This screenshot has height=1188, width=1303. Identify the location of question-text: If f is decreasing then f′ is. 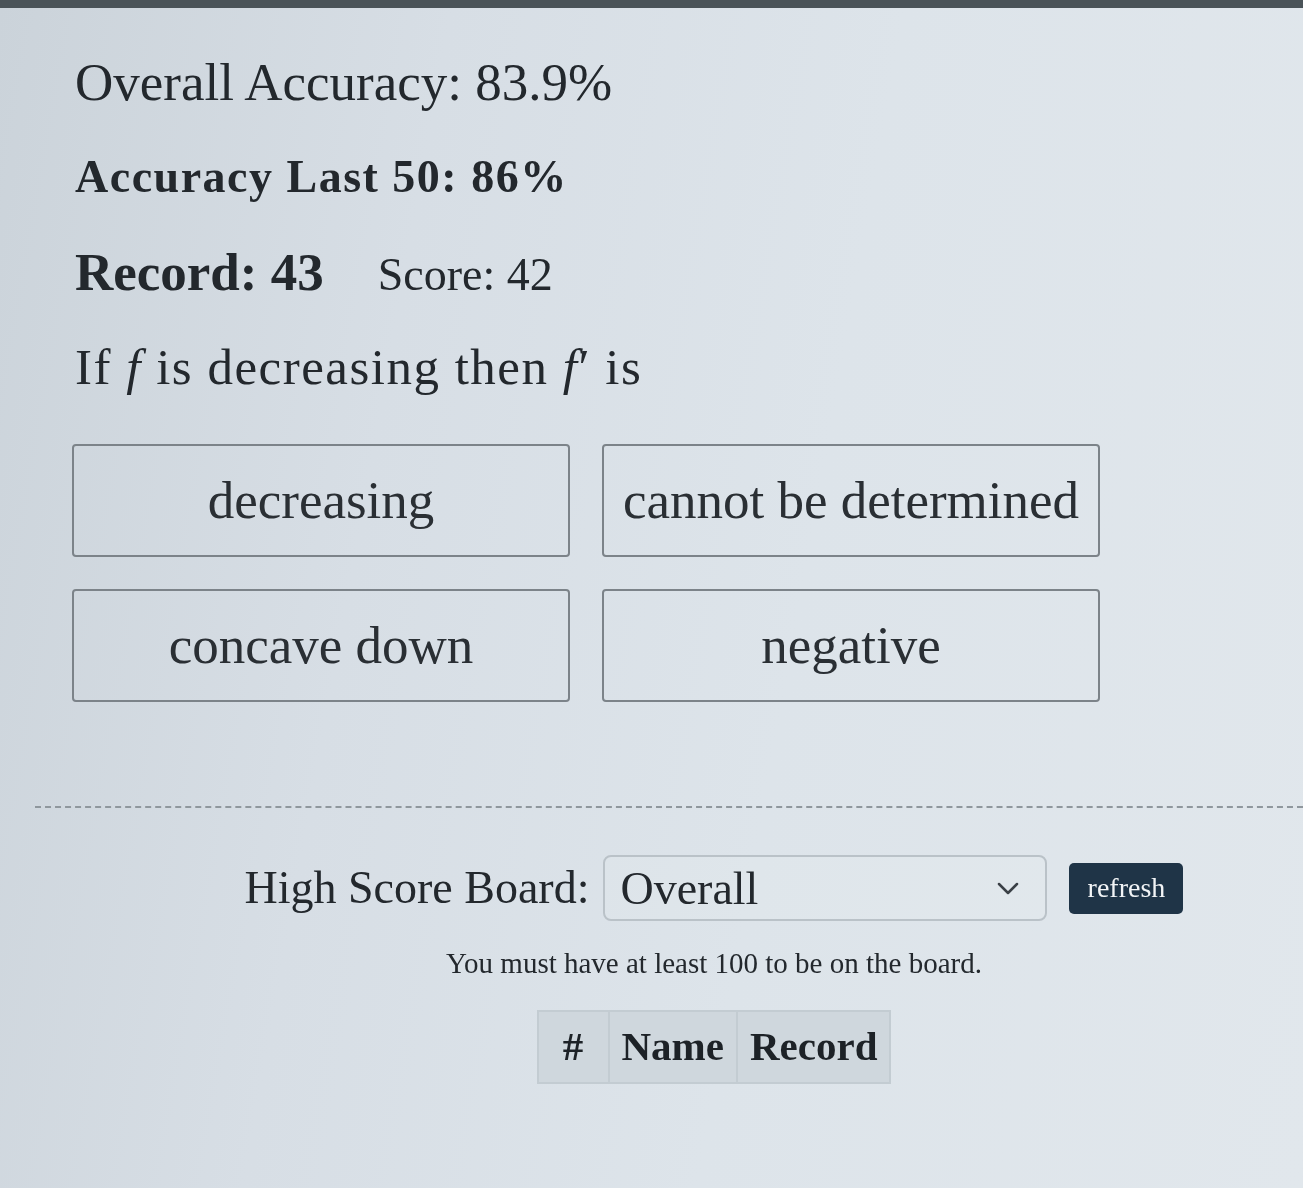
(359, 367).